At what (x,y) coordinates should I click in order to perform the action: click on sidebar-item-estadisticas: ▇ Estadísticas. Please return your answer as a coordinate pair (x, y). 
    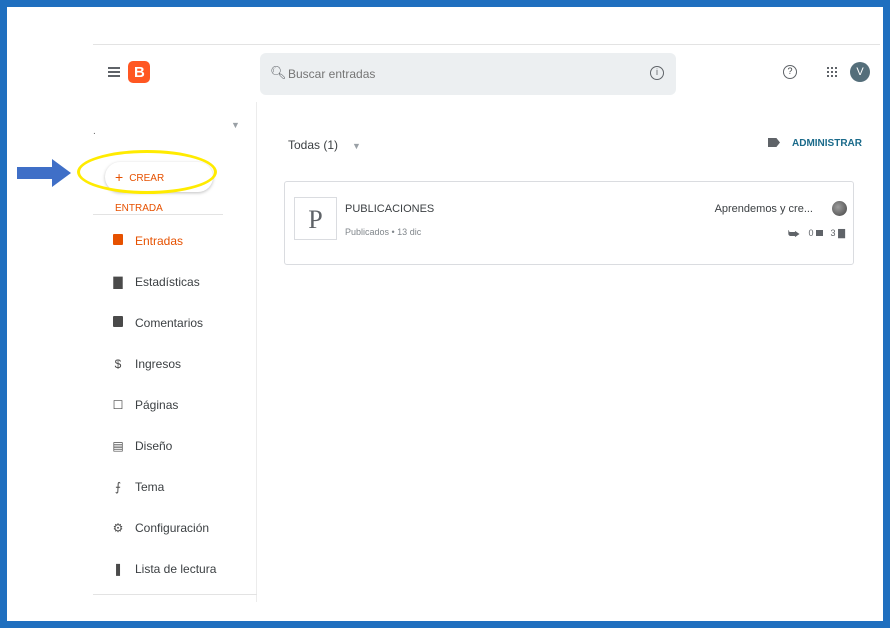
    Looking at the image, I should click on (173, 293).